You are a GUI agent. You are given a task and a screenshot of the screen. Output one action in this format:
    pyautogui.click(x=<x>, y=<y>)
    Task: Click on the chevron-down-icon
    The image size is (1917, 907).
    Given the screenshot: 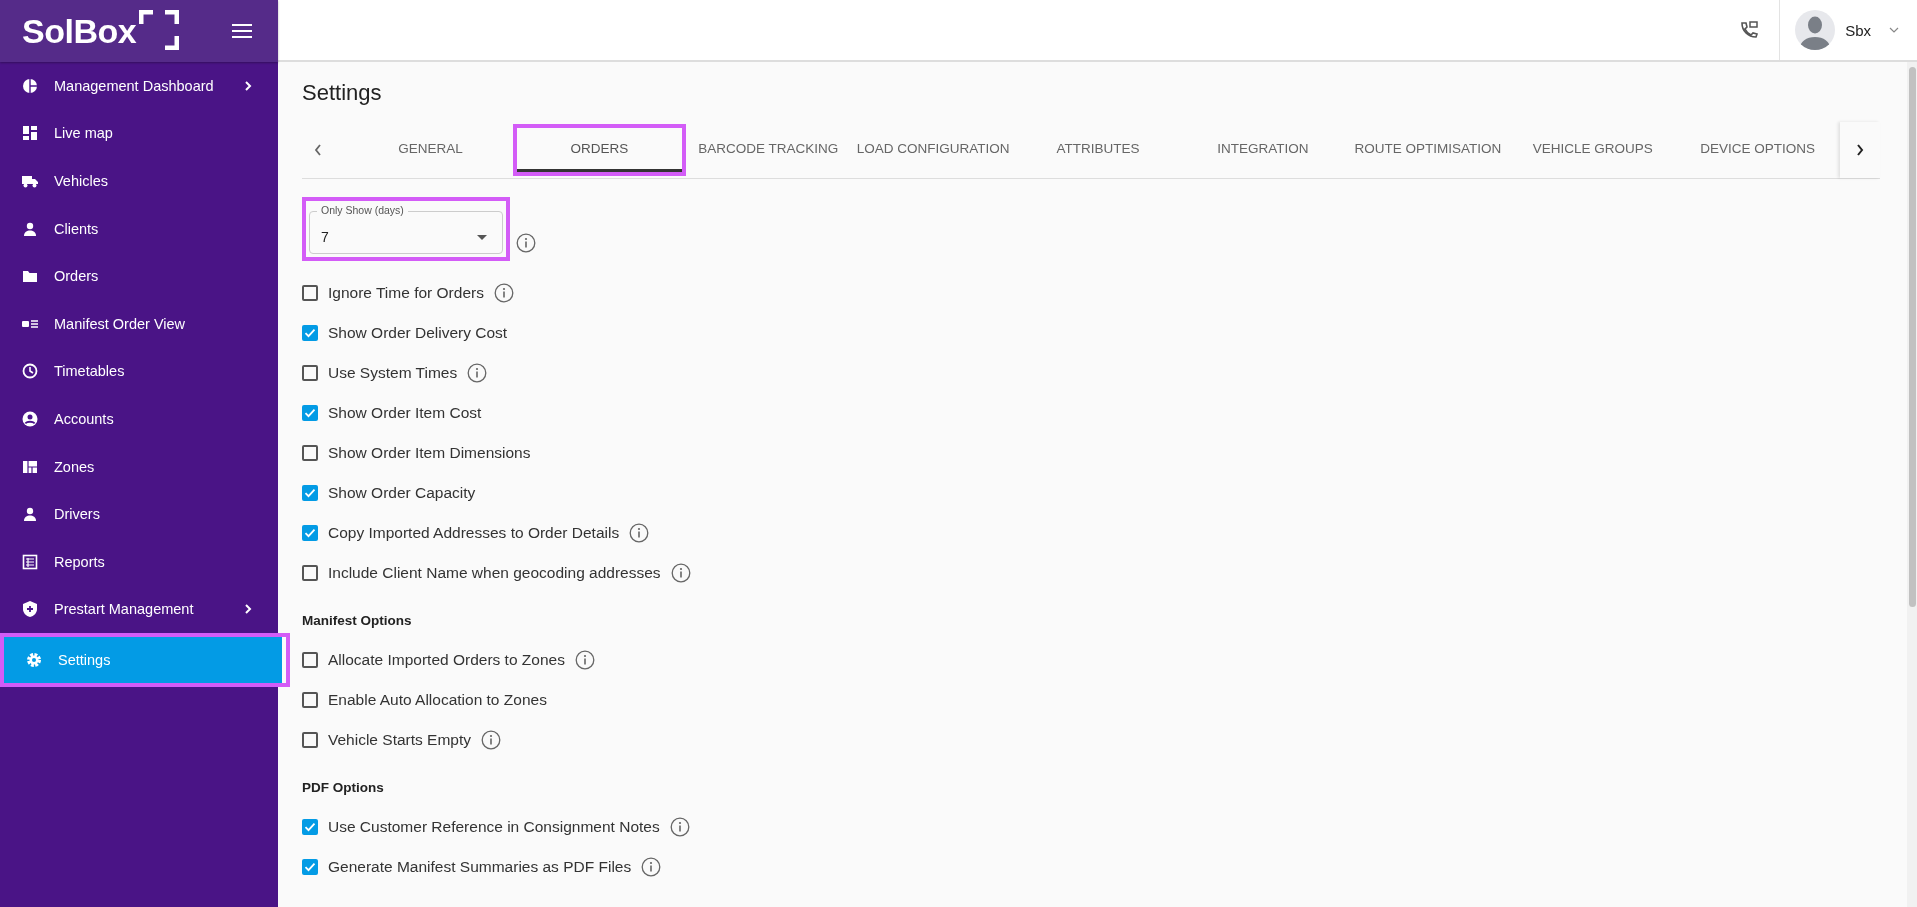 What is the action you would take?
    pyautogui.click(x=1894, y=30)
    